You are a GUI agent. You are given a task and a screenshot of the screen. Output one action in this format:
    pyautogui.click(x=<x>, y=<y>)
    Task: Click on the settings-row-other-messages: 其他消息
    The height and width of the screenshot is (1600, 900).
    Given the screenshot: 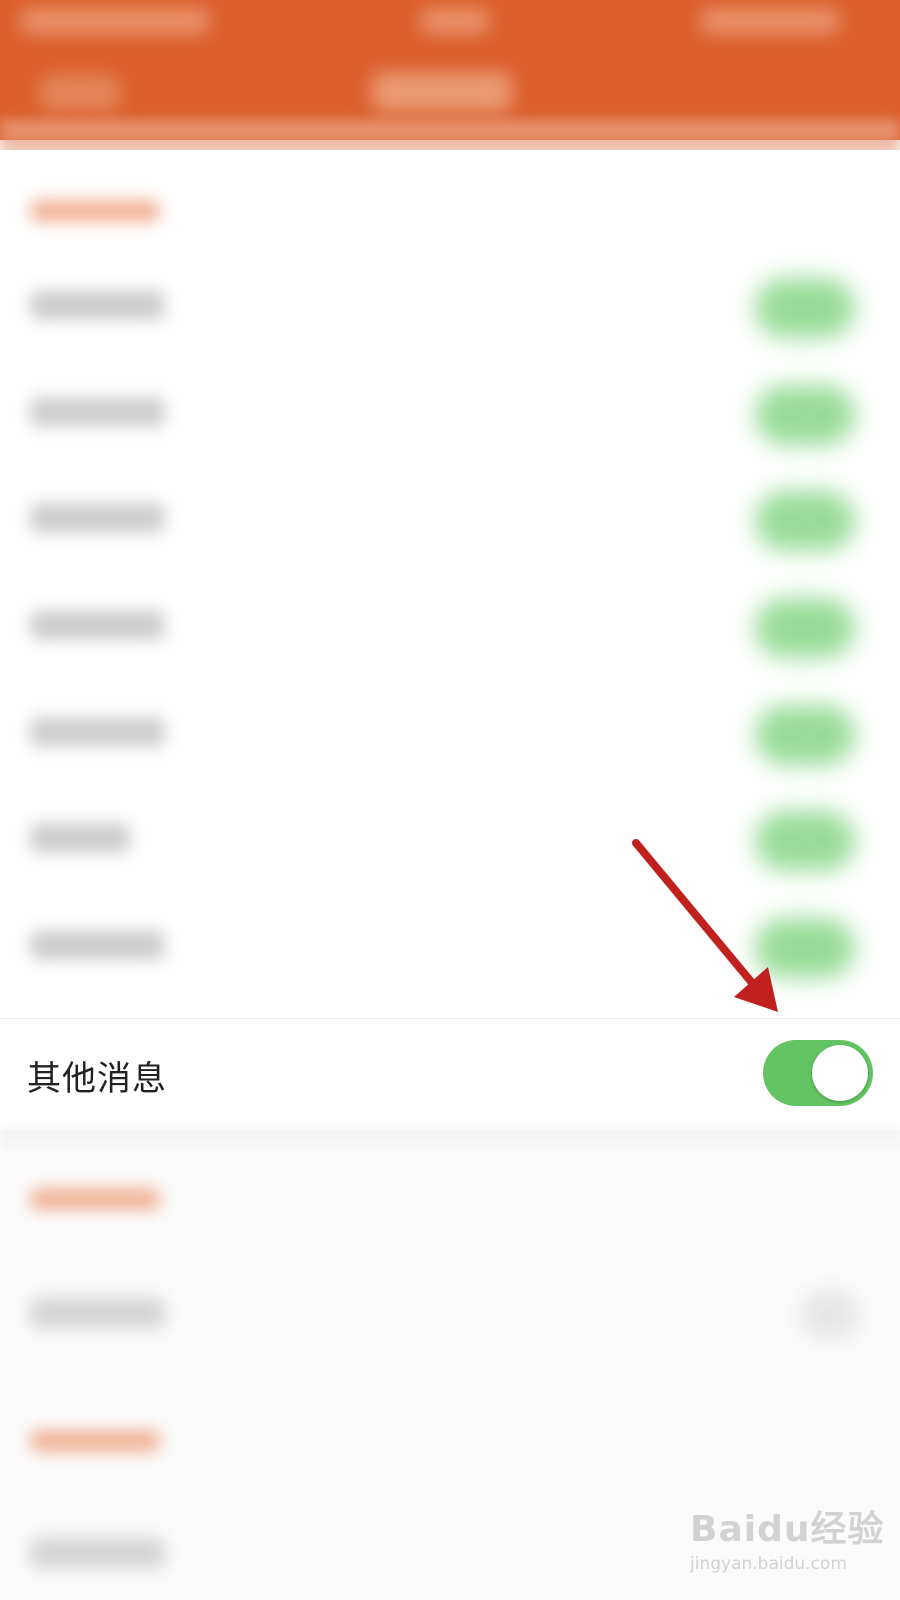 What is the action you would take?
    pyautogui.click(x=450, y=1073)
    